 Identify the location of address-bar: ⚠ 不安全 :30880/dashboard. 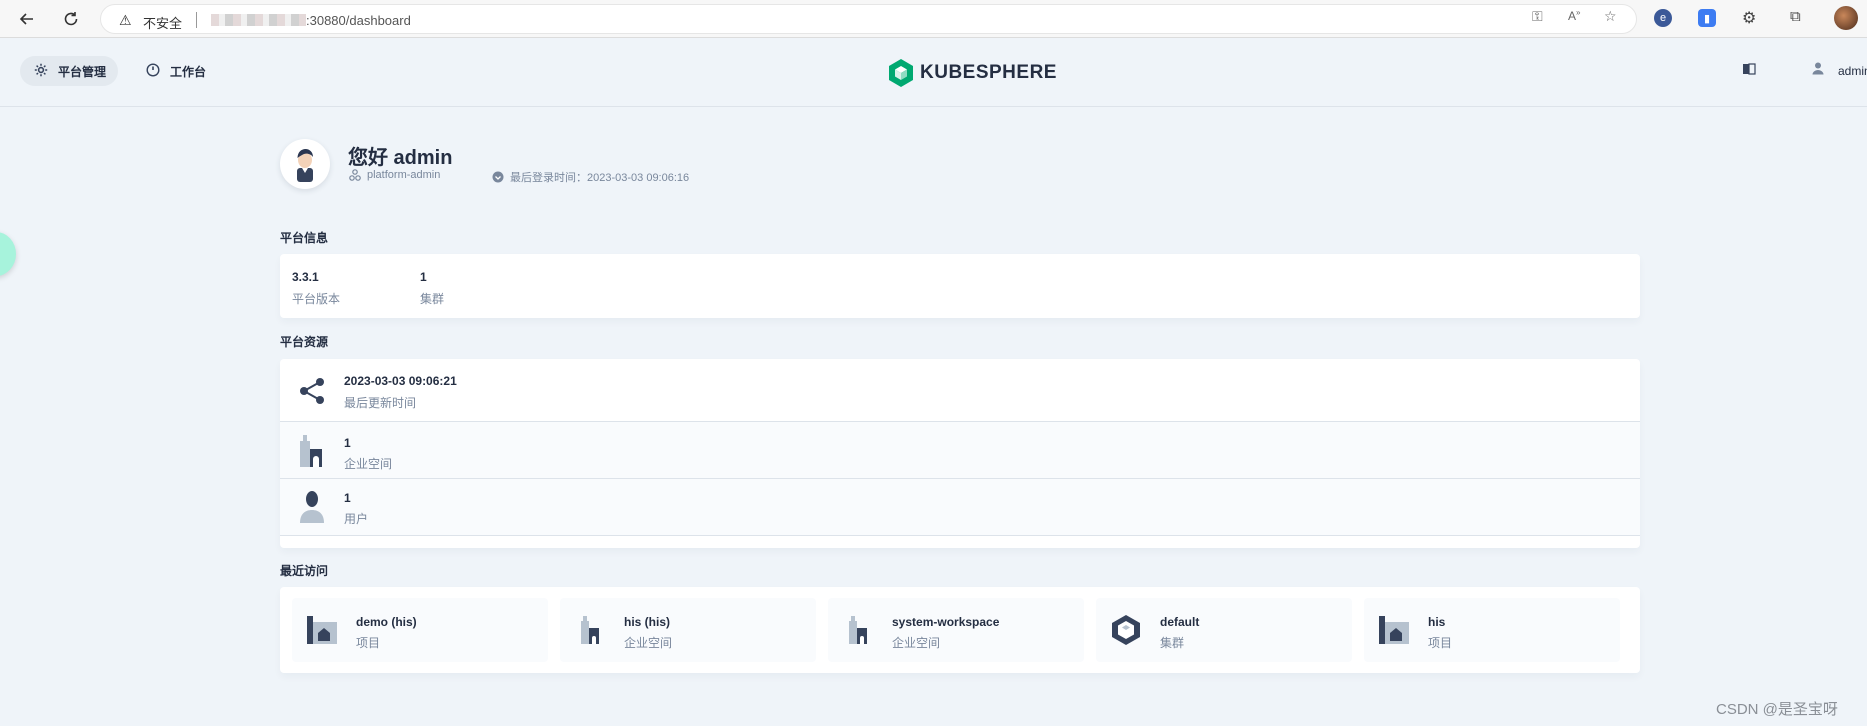
(868, 19).